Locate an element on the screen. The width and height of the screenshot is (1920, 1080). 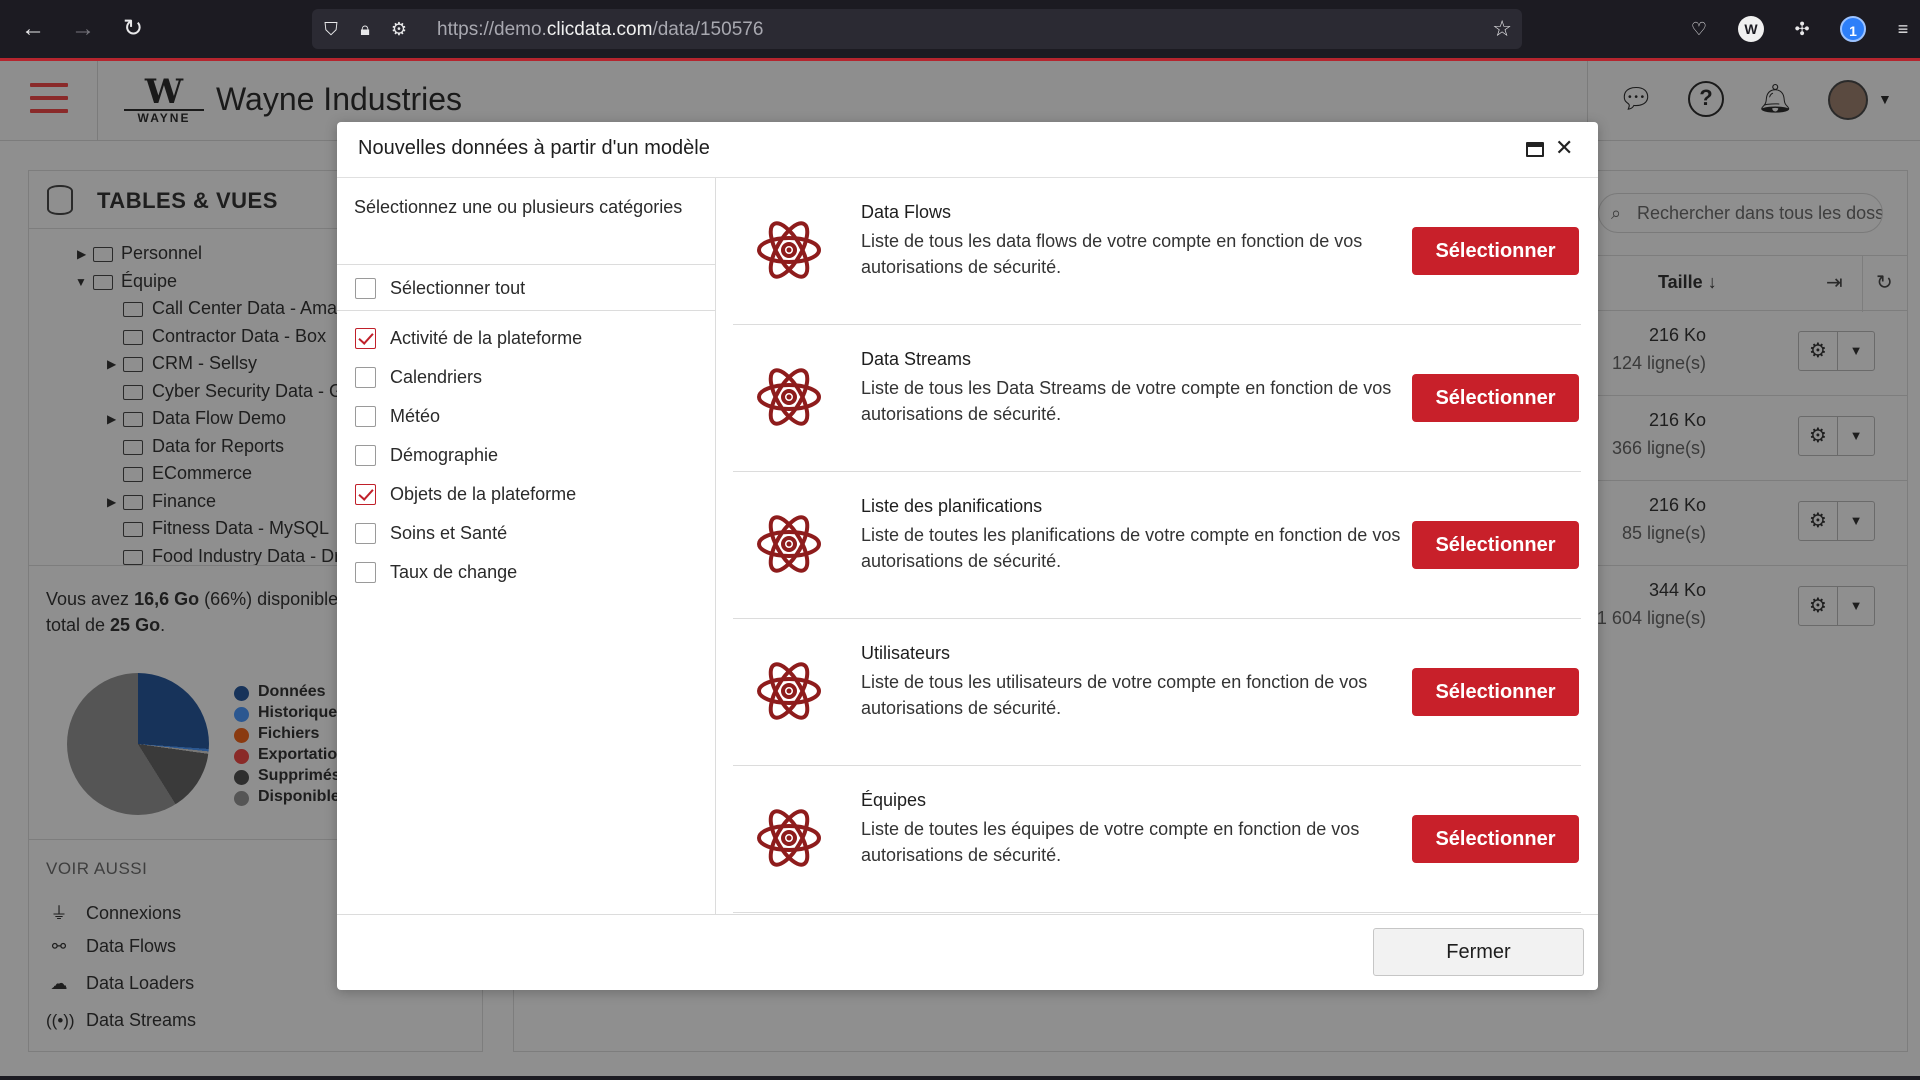
url-text: https://demo.clicdata.com/data/150576 is located at coordinates (600, 30).